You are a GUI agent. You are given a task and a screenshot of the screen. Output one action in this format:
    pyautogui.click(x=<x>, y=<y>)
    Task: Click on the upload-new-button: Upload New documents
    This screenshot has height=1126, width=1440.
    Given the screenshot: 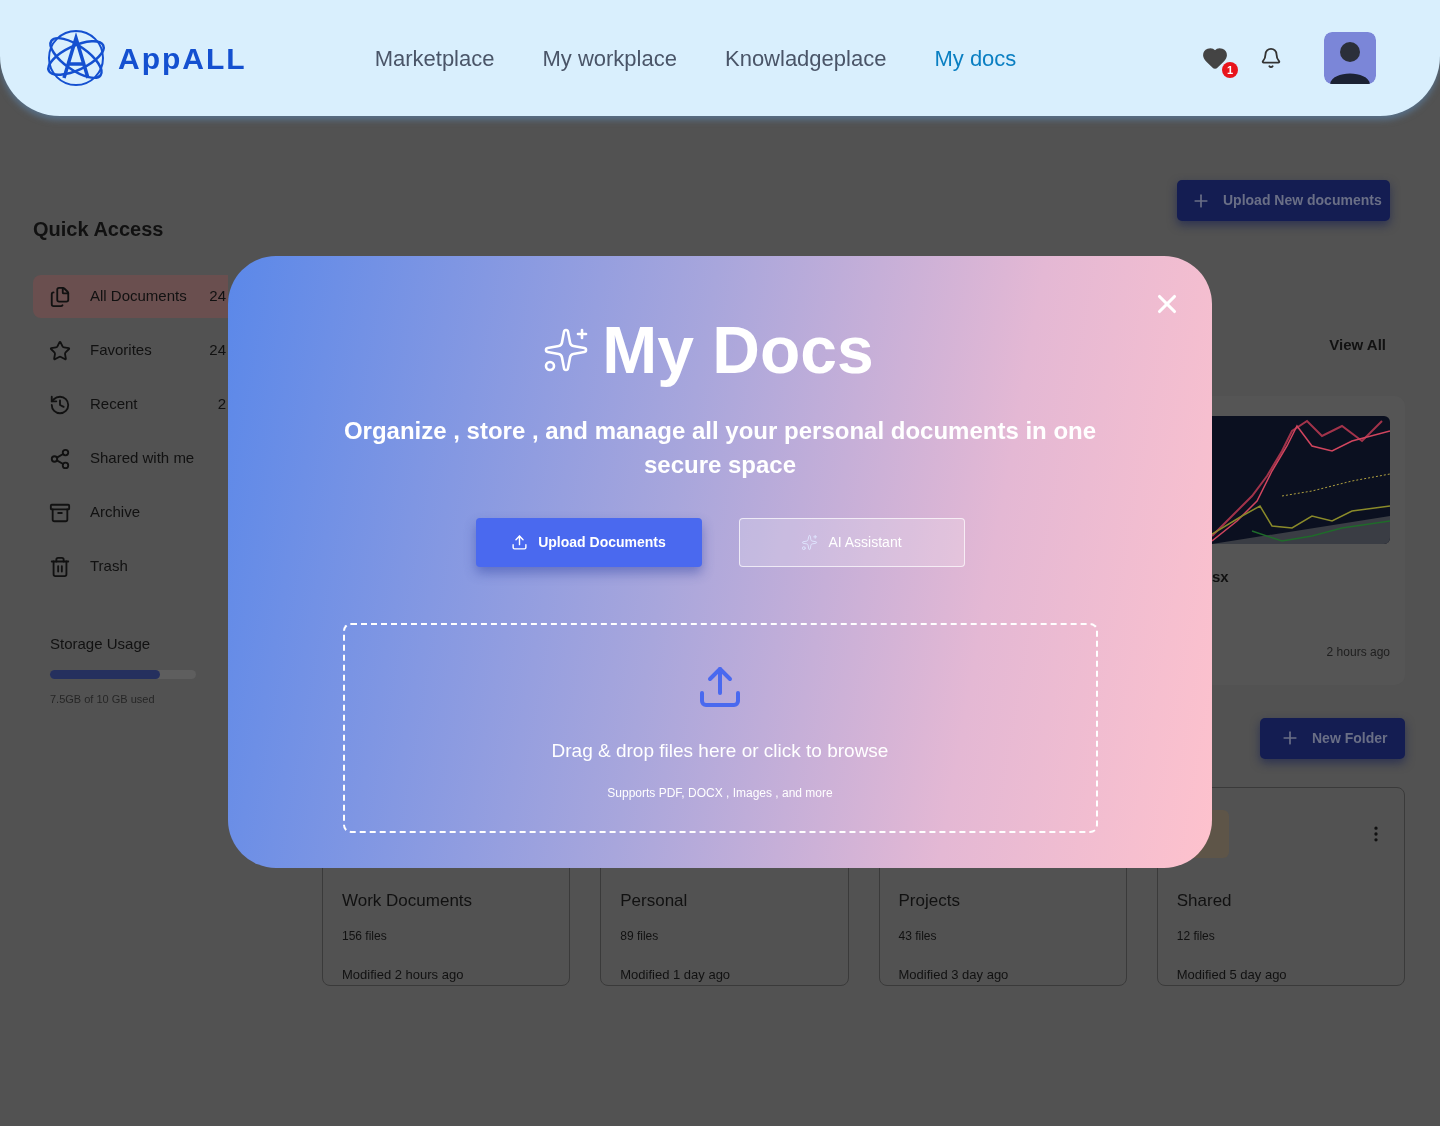 What is the action you would take?
    pyautogui.click(x=1283, y=200)
    